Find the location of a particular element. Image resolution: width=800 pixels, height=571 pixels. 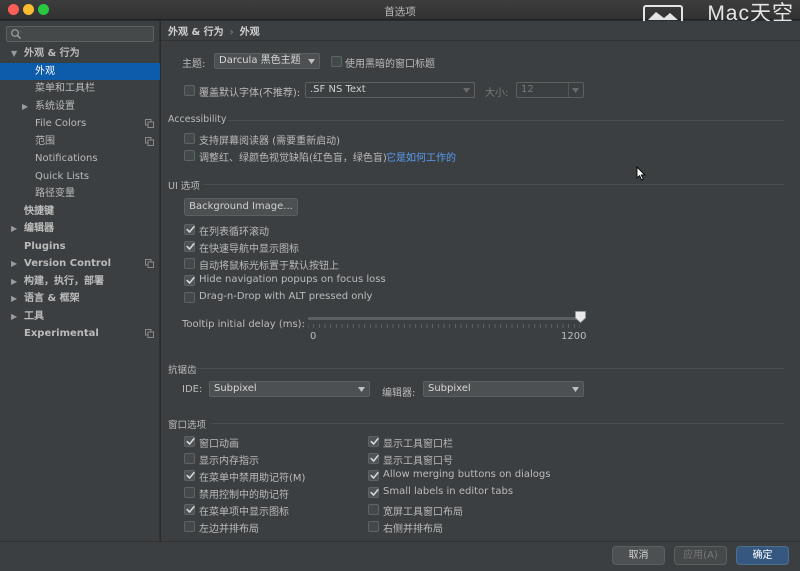

chevron-down-icon: ▼ is located at coordinates (14, 54).